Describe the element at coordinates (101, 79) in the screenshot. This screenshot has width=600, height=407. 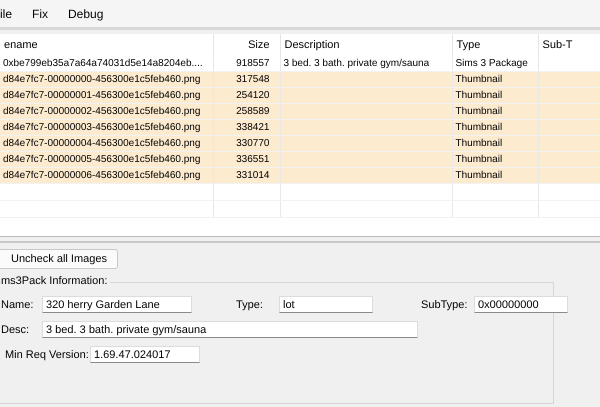
I see `table-cell: d84e7fc7-00000000-456300e1c5feb460.png` at that location.